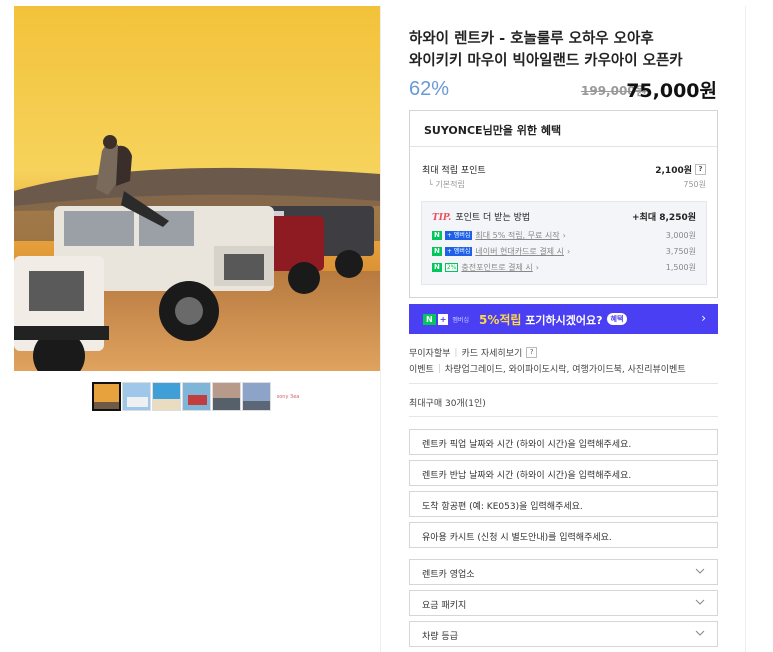 The height and width of the screenshot is (652, 773). I want to click on tip-heading: TIP. 포인트 더 받는 방법 +최대 8,250원, so click(564, 218).